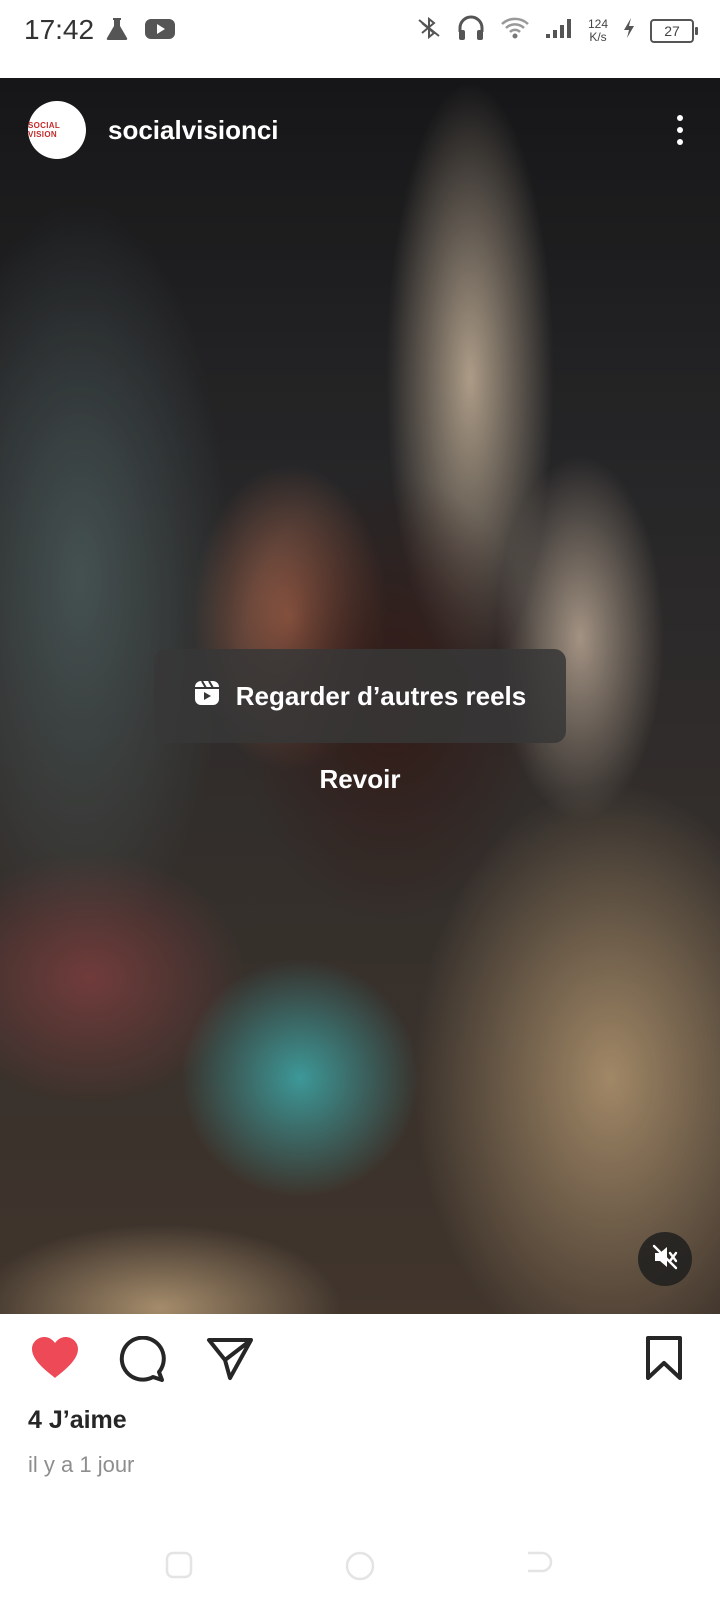 The height and width of the screenshot is (1600, 720). What do you see at coordinates (55, 1360) in the screenshot?
I see `like-heart-icon` at bounding box center [55, 1360].